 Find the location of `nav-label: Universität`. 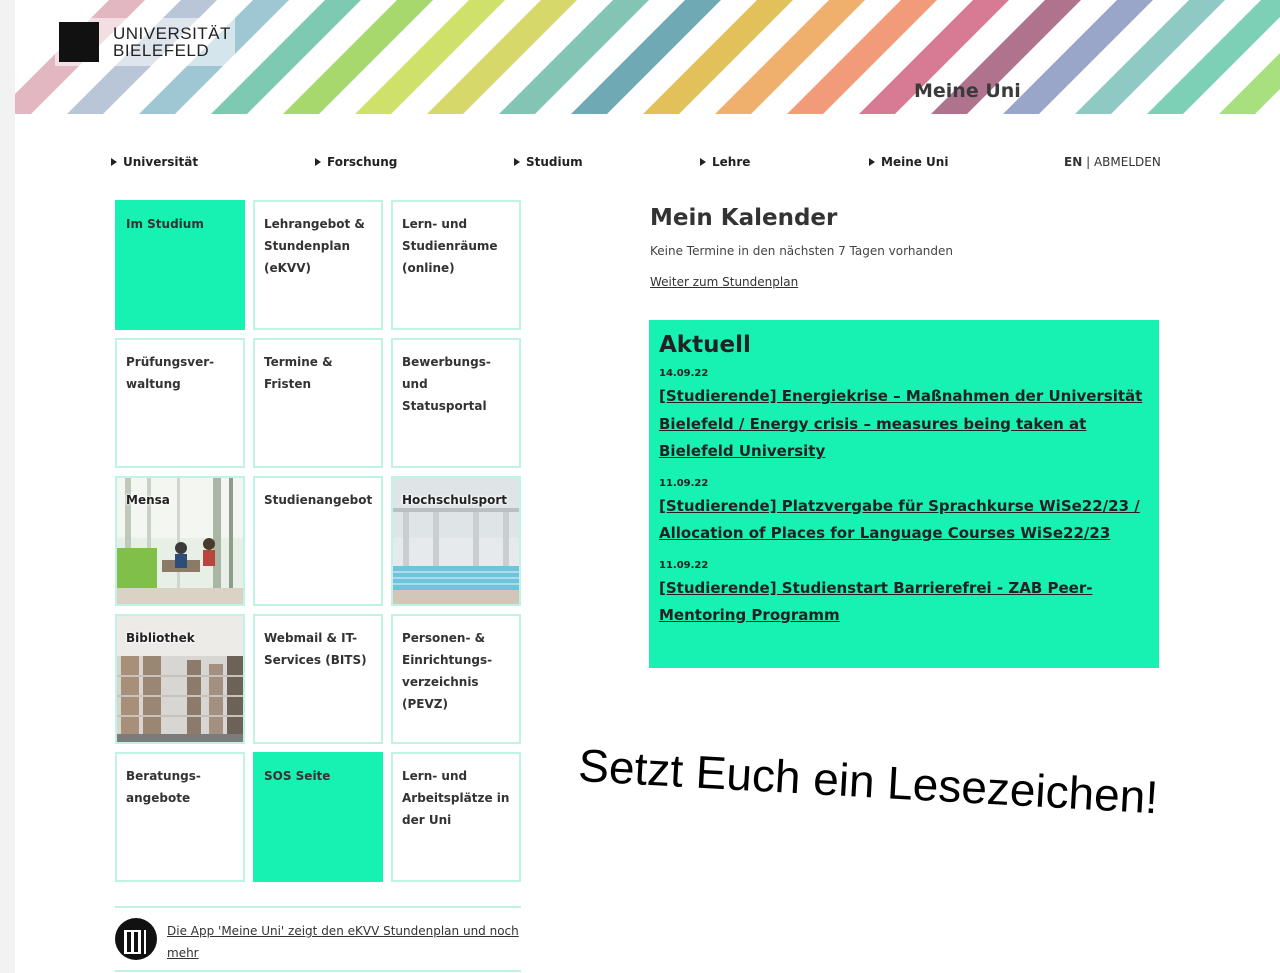

nav-label: Universität is located at coordinates (161, 162).